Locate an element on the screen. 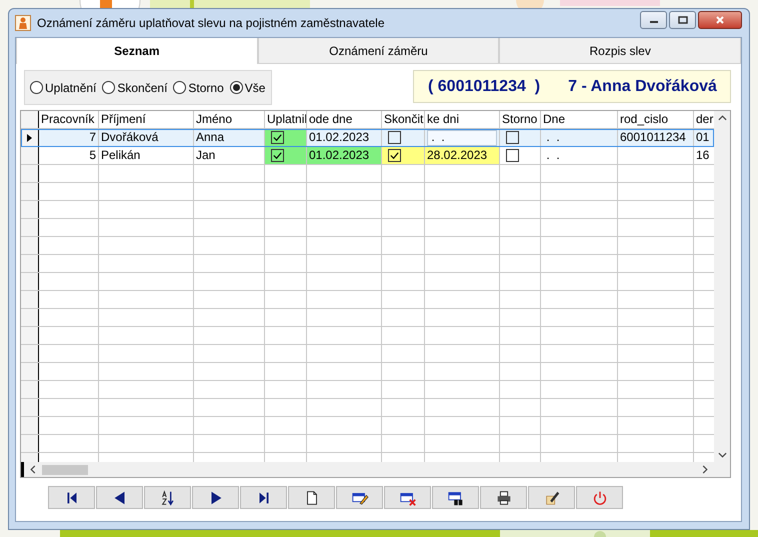 The height and width of the screenshot is (537, 758). first-button is located at coordinates (71, 497).